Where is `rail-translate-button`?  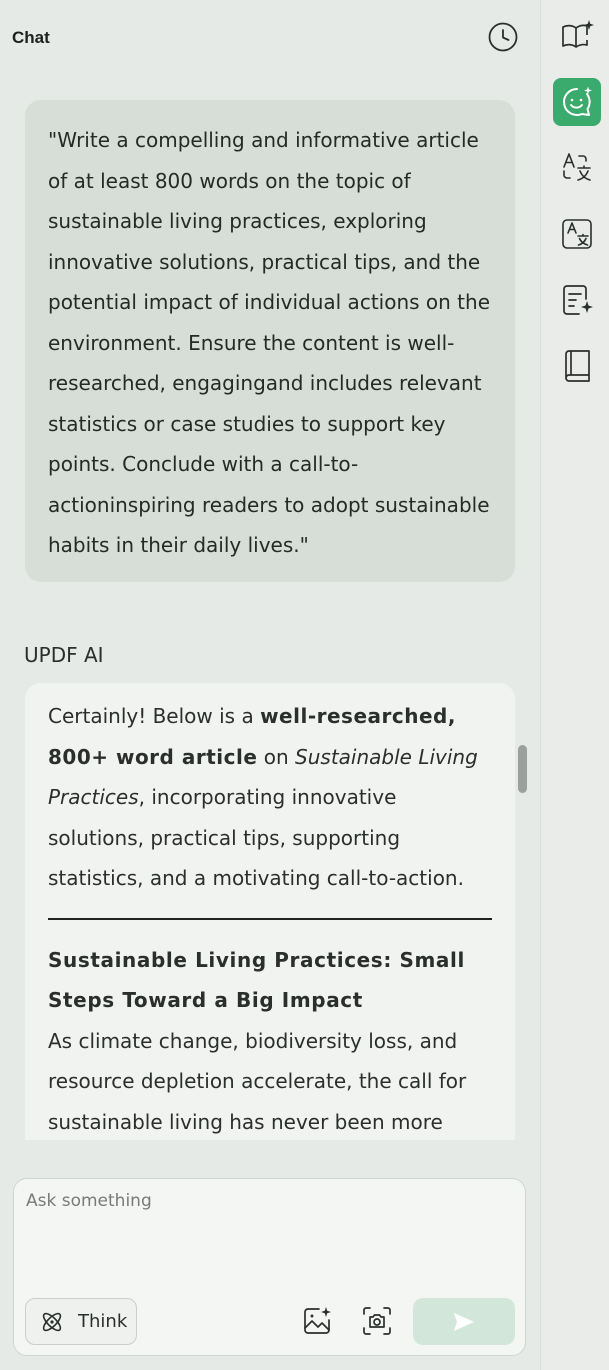 rail-translate-button is located at coordinates (577, 168).